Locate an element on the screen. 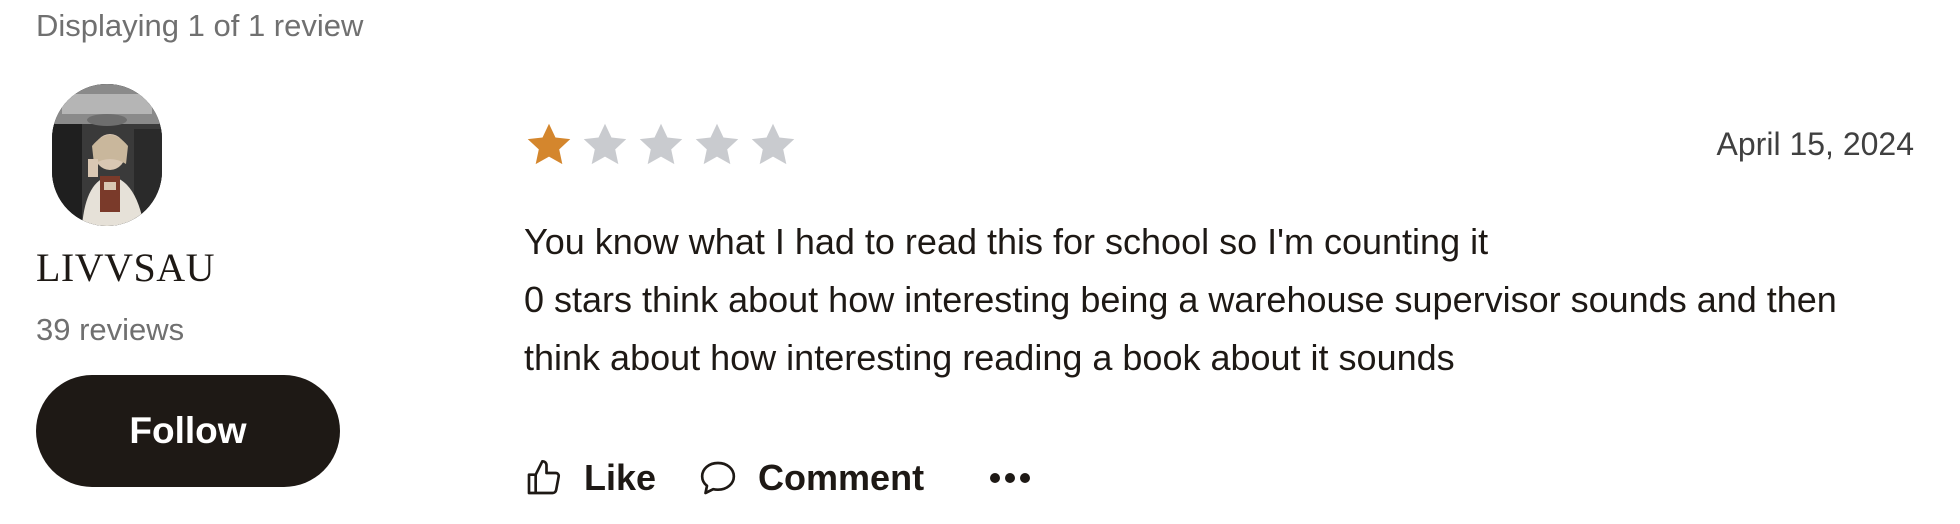 Image resolution: width=1960 pixels, height=524 pixels. more-options-button is located at coordinates (1010, 478).